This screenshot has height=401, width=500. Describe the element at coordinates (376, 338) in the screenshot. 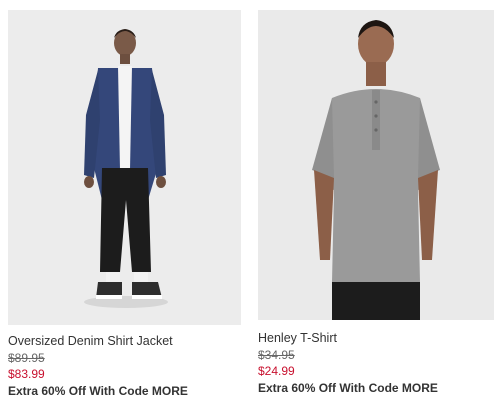

I see `product-name: Henley T-Shirt` at that location.